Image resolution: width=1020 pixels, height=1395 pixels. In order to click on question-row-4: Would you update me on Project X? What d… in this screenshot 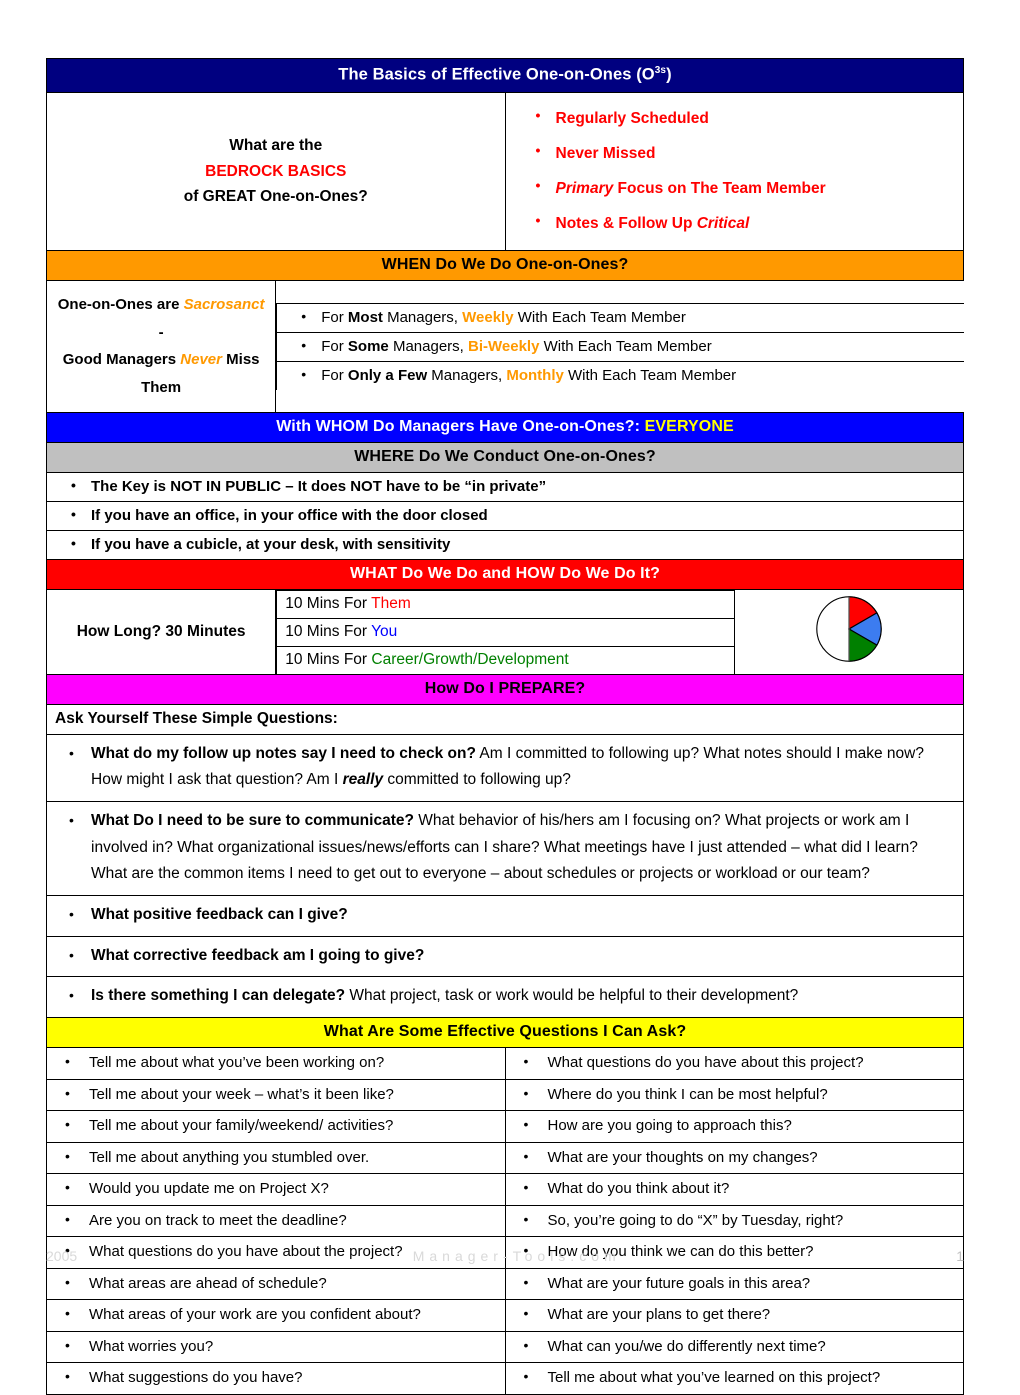, I will do `click(505, 1189)`.